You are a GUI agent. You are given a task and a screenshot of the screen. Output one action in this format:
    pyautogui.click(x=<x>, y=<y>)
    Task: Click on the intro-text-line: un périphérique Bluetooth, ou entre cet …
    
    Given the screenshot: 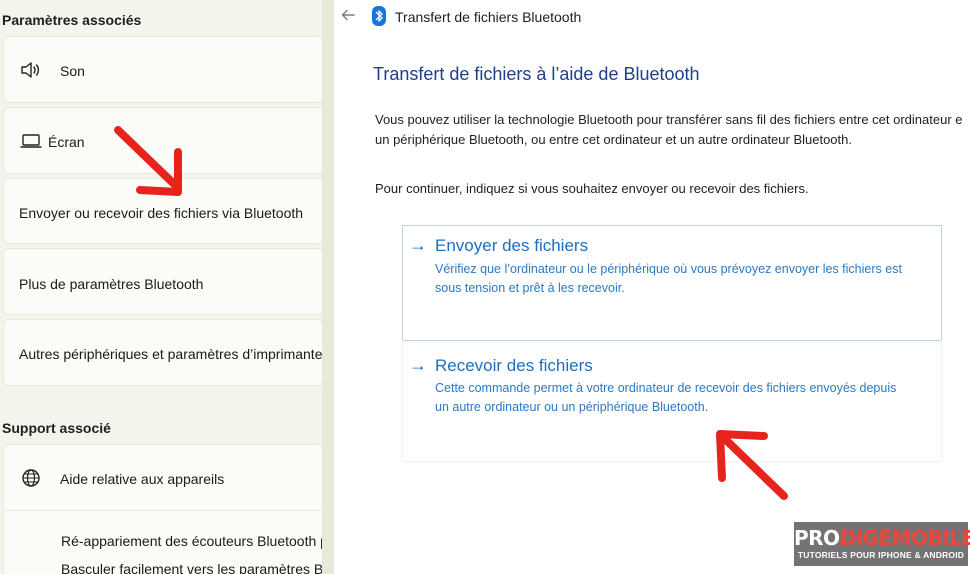 What is the action you would take?
    pyautogui.click(x=613, y=139)
    